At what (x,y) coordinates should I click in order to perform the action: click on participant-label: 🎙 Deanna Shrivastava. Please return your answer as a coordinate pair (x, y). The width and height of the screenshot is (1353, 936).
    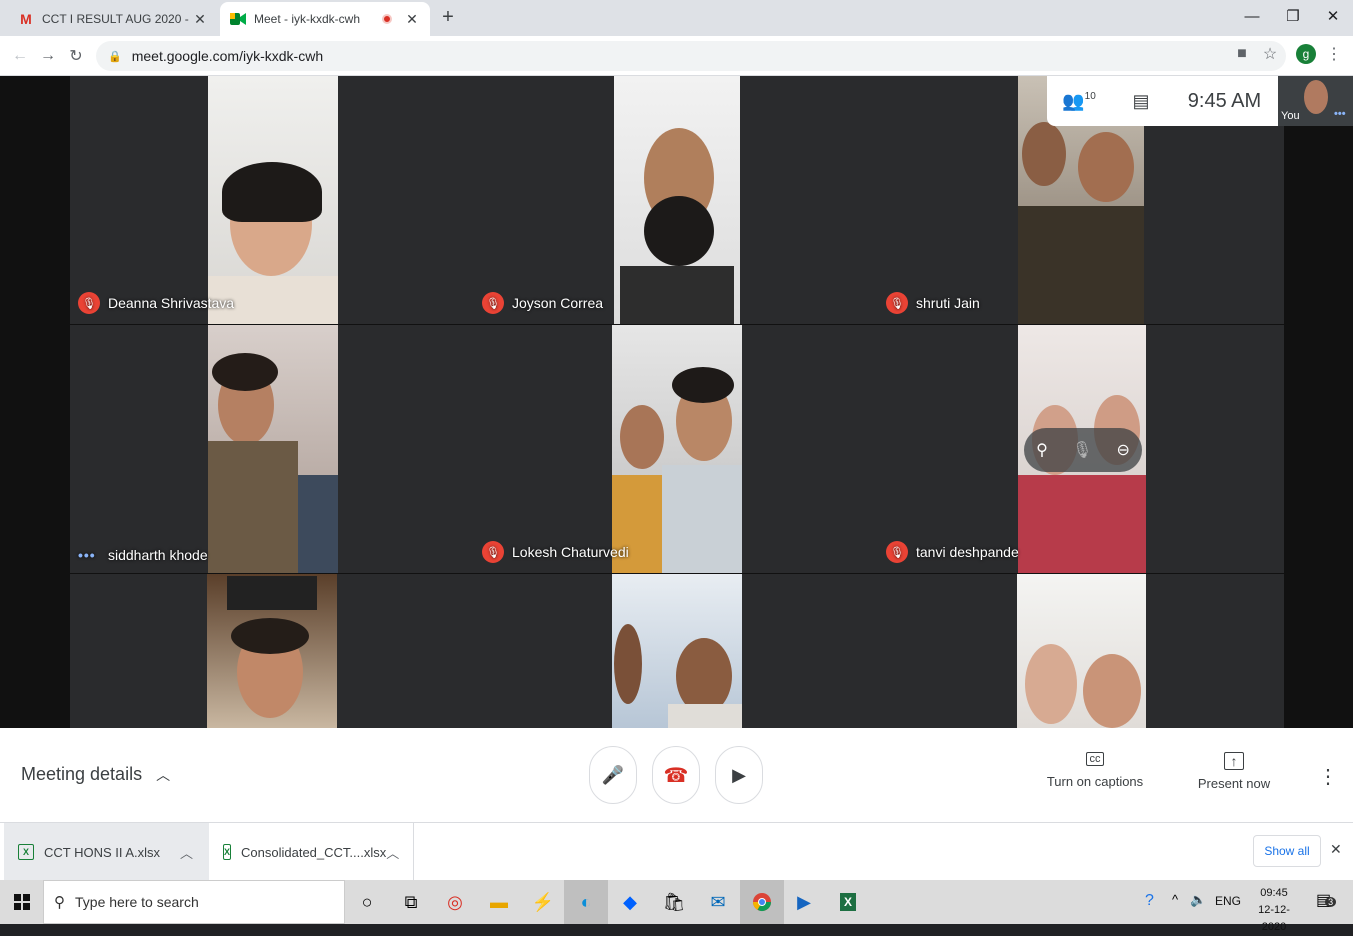
    Looking at the image, I should click on (156, 303).